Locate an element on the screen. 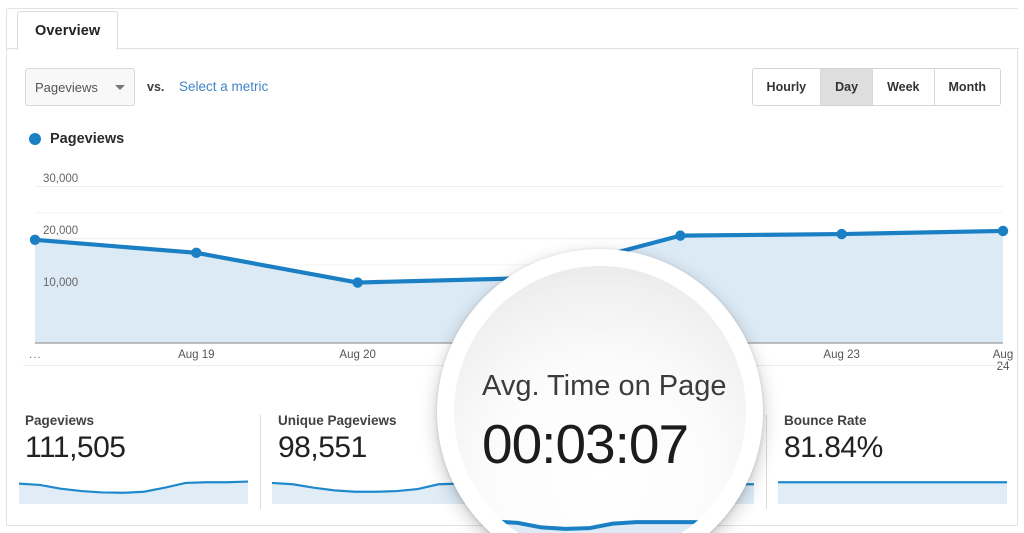 The height and width of the screenshot is (533, 1024). granularity-week-button: Week is located at coordinates (904, 87).